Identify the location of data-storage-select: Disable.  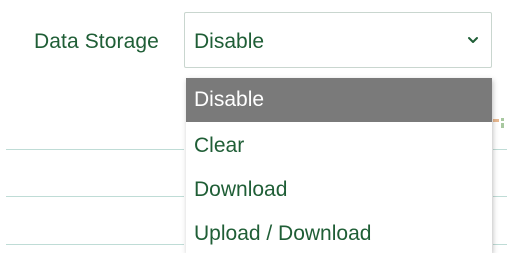
(338, 40).